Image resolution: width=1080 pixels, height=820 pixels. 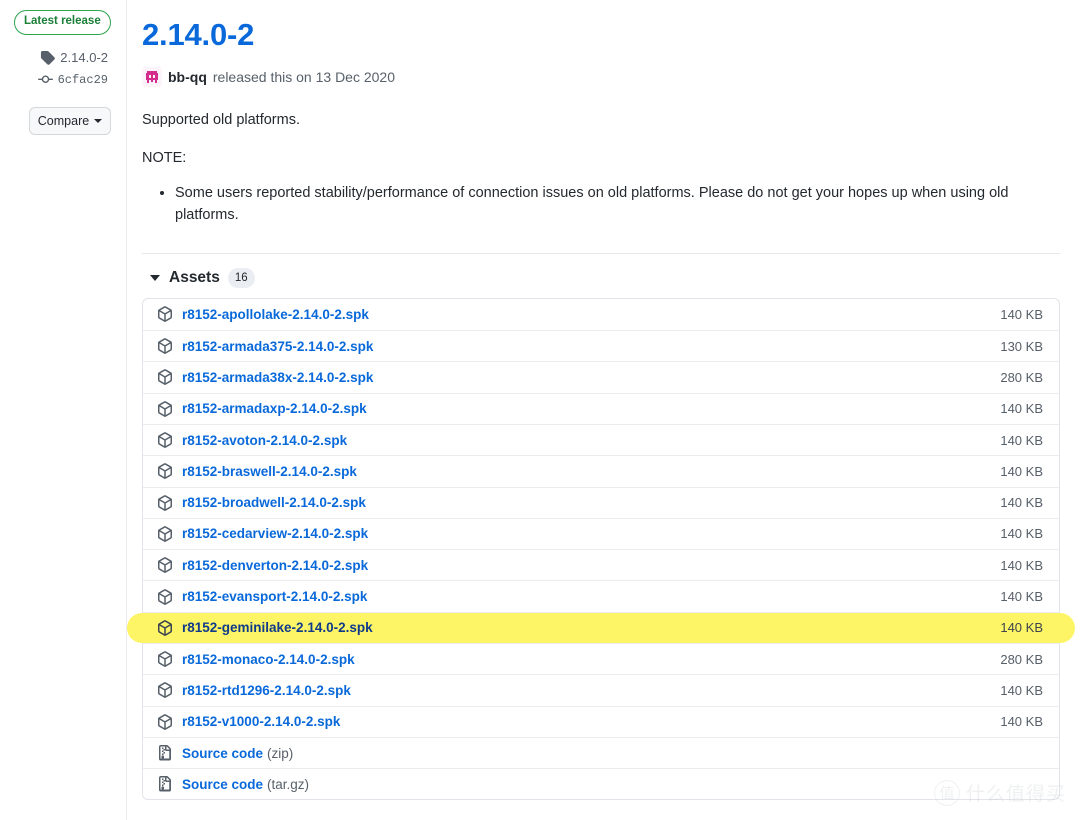 I want to click on release-author: bb-qq, so click(x=187, y=77).